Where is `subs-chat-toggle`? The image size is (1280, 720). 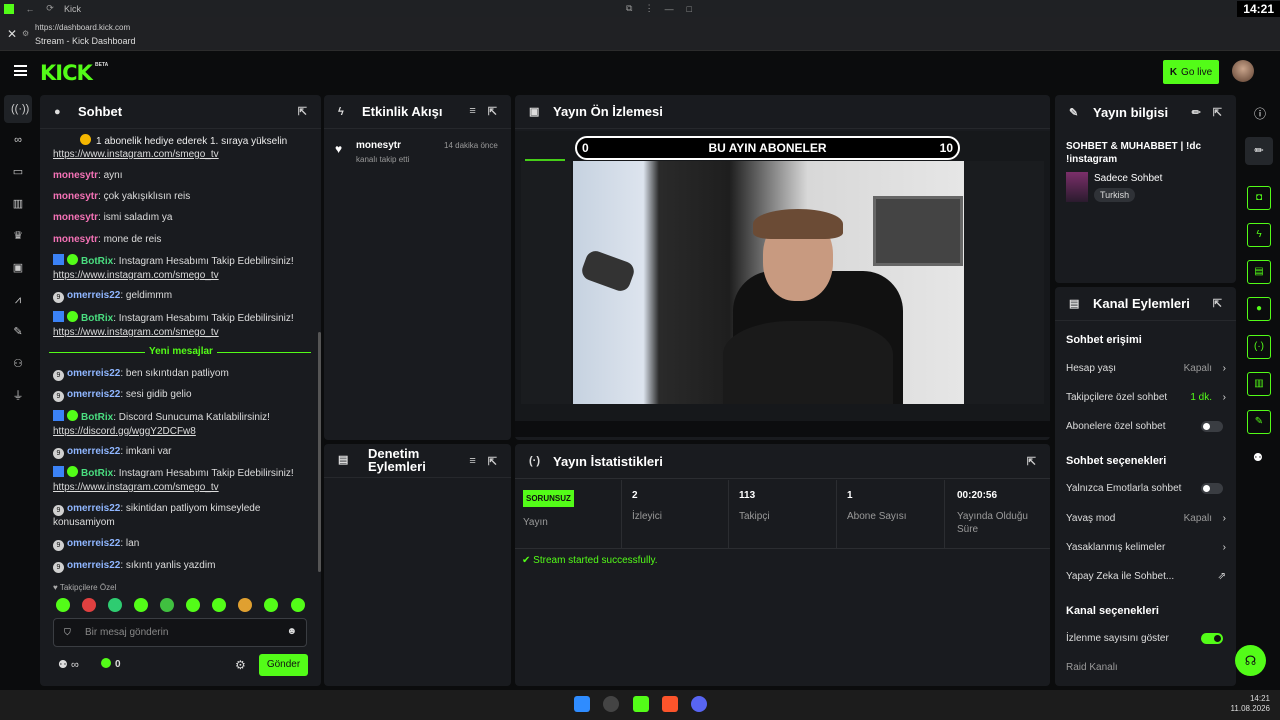 subs-chat-toggle is located at coordinates (1212, 426).